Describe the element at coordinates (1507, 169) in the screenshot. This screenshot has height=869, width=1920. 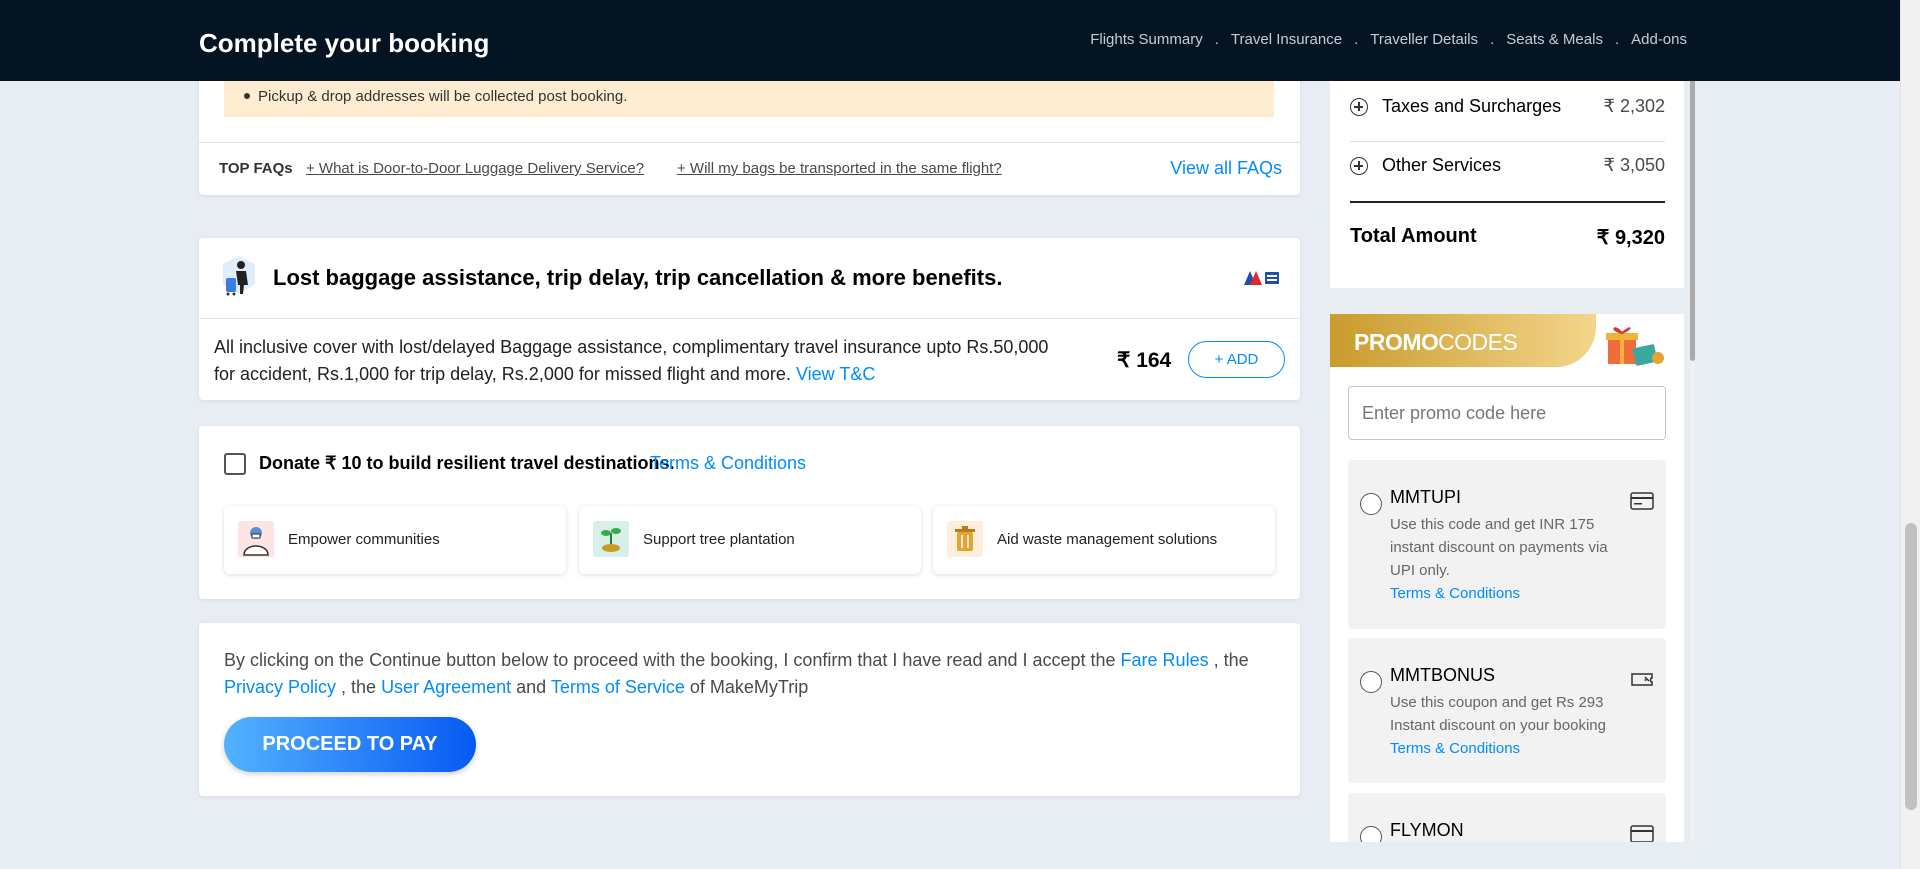
I see `fare-row-other-services: Other Services ₹ 3,050` at that location.